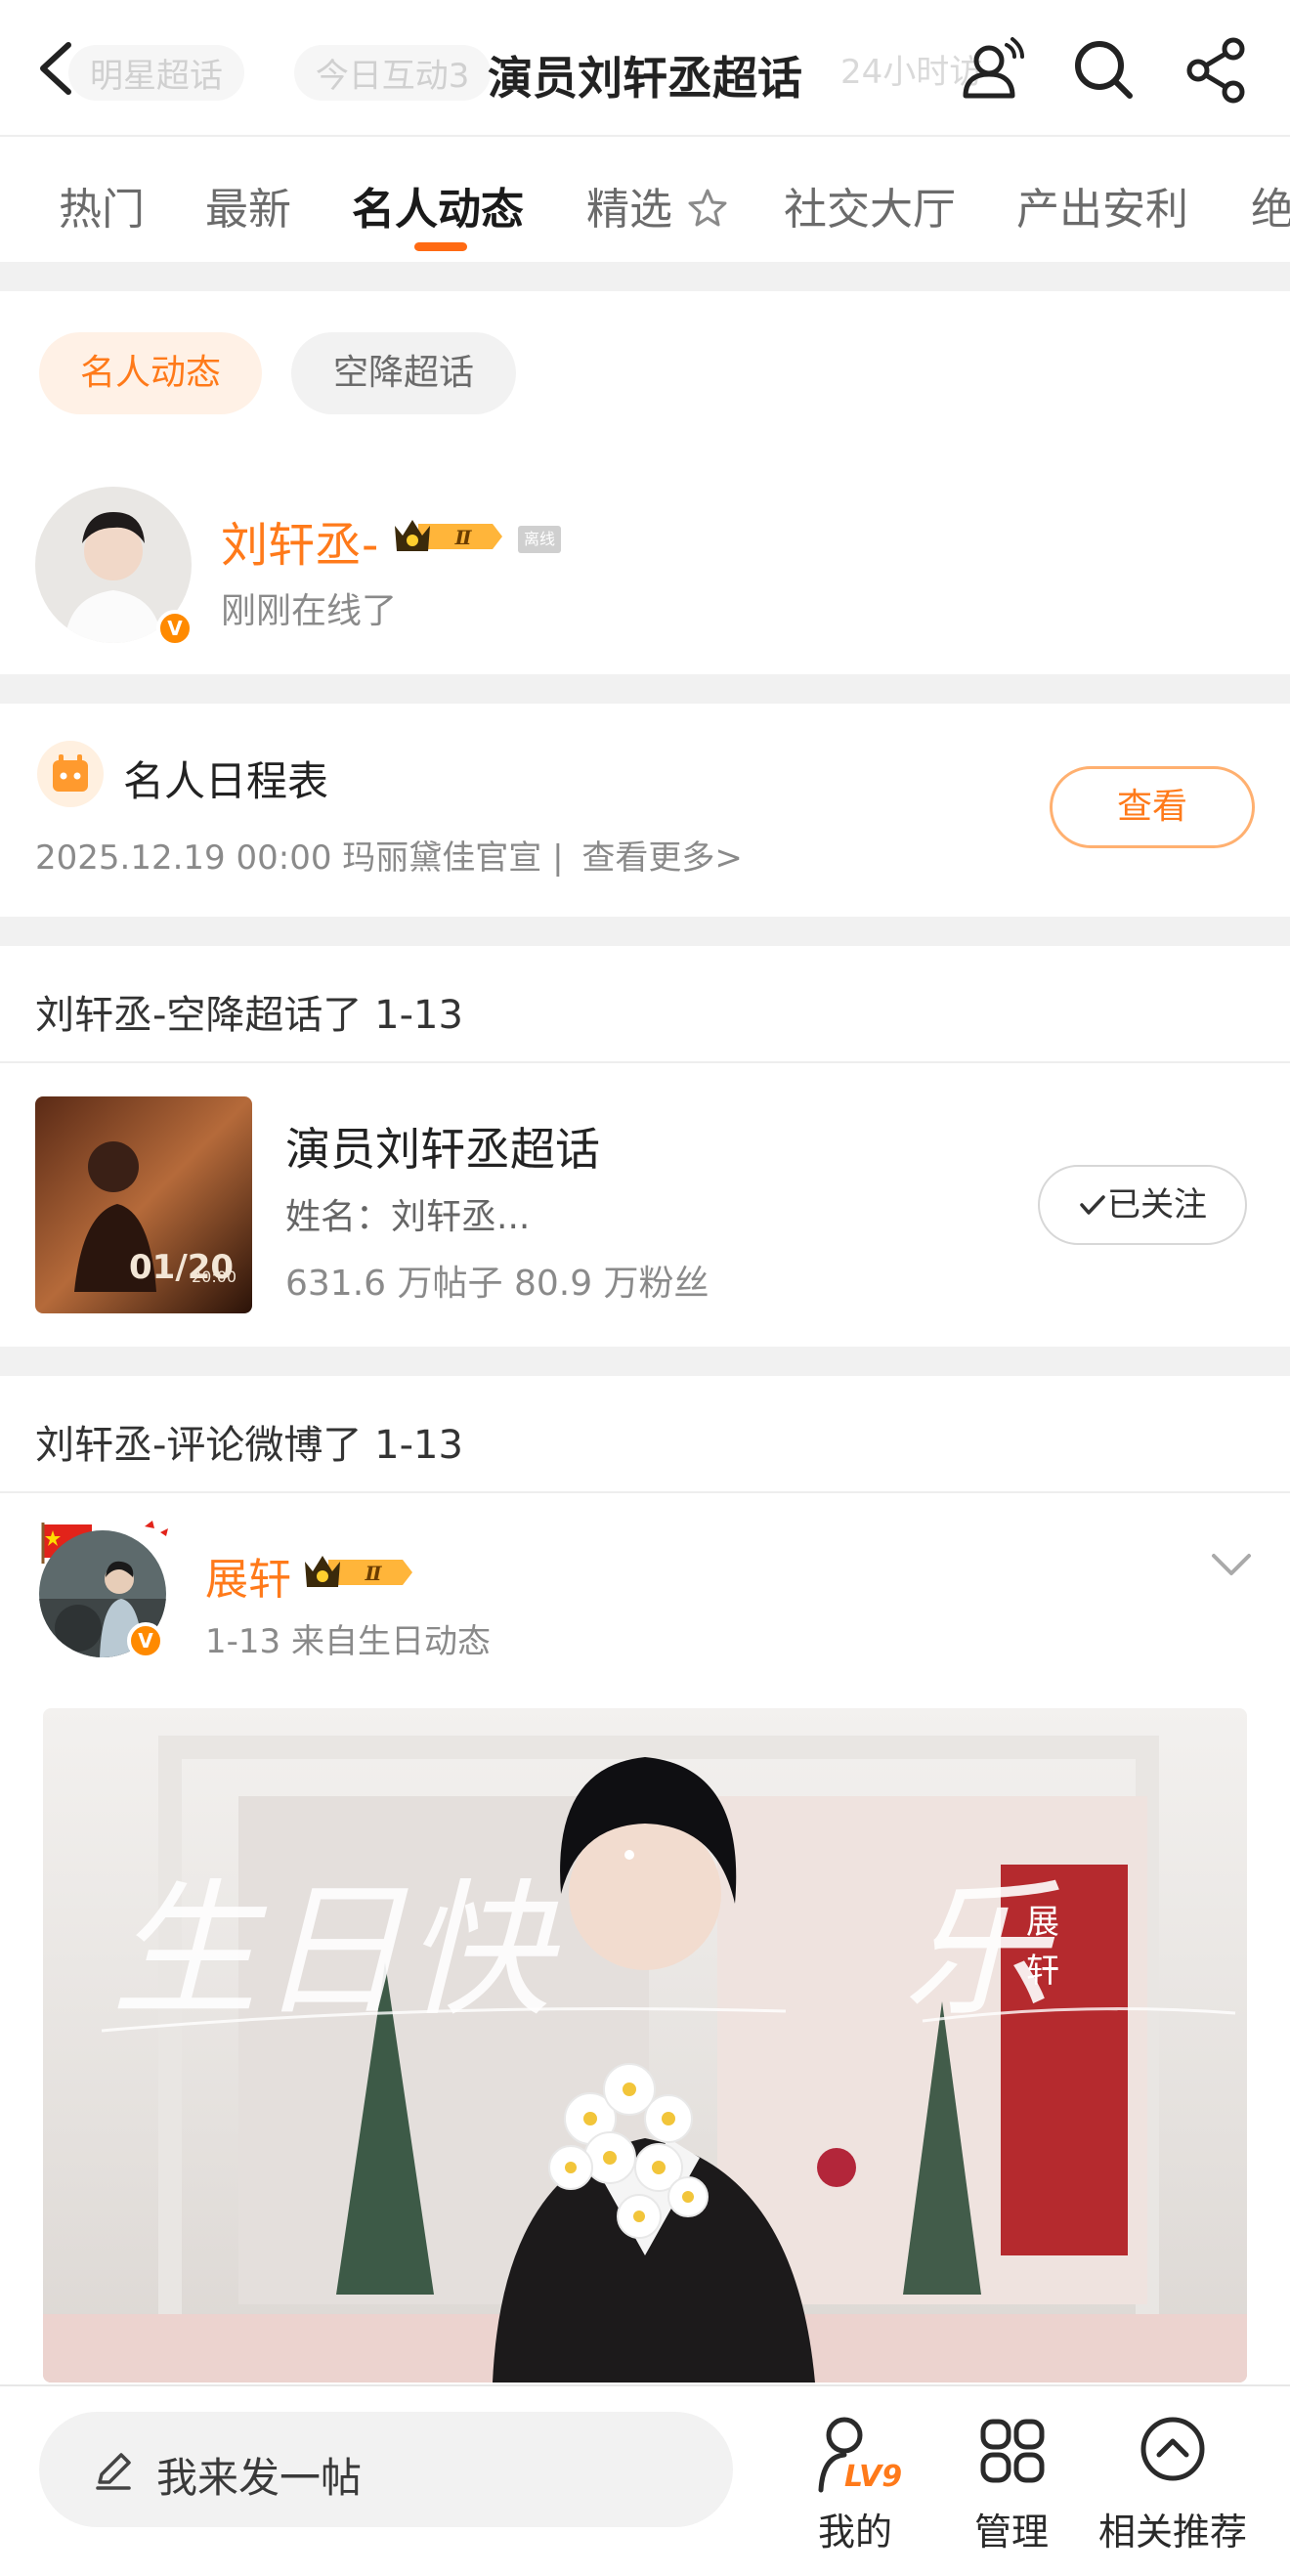 The height and width of the screenshot is (2576, 1290). I want to click on bottom-bar: 我来发一帖 LV9 我的 管理 相关推荐, so click(645, 2480).